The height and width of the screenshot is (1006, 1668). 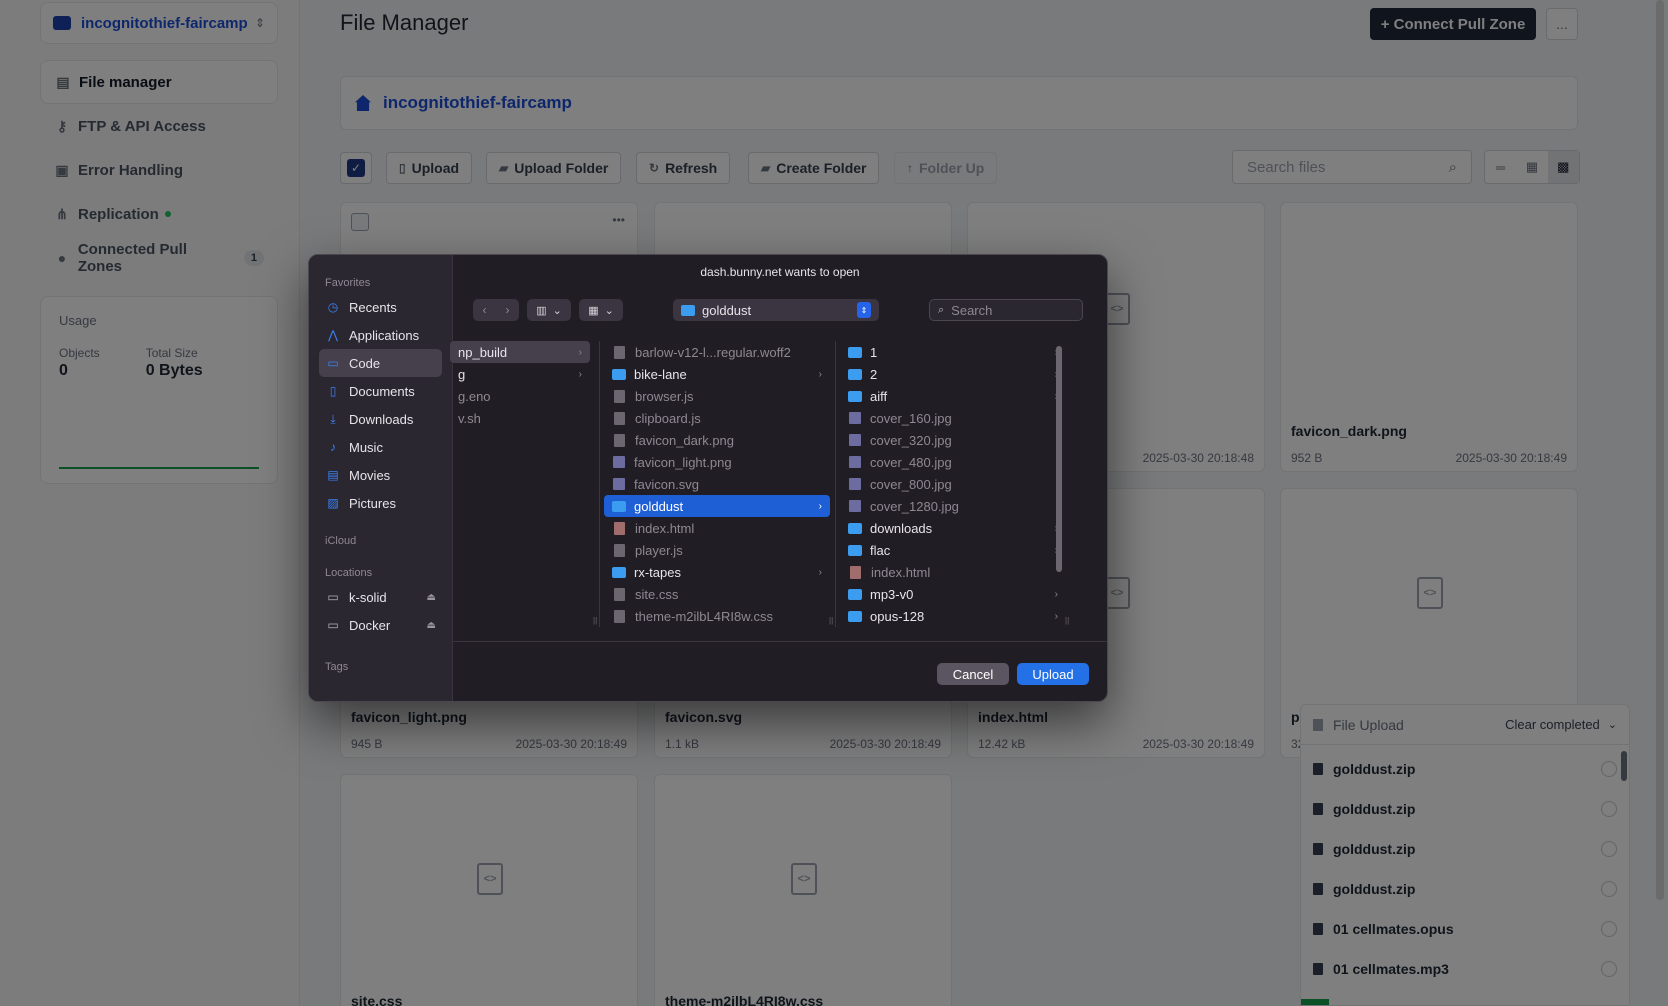 What do you see at coordinates (380, 475) in the screenshot?
I see `favorite-movies: ▤ Movies` at bounding box center [380, 475].